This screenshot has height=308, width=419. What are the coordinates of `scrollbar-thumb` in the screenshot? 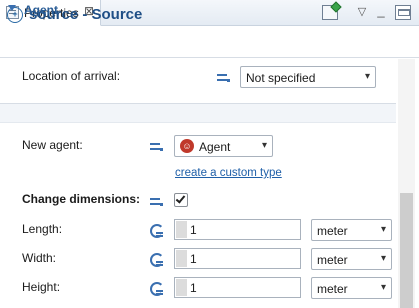 It's located at (406, 250).